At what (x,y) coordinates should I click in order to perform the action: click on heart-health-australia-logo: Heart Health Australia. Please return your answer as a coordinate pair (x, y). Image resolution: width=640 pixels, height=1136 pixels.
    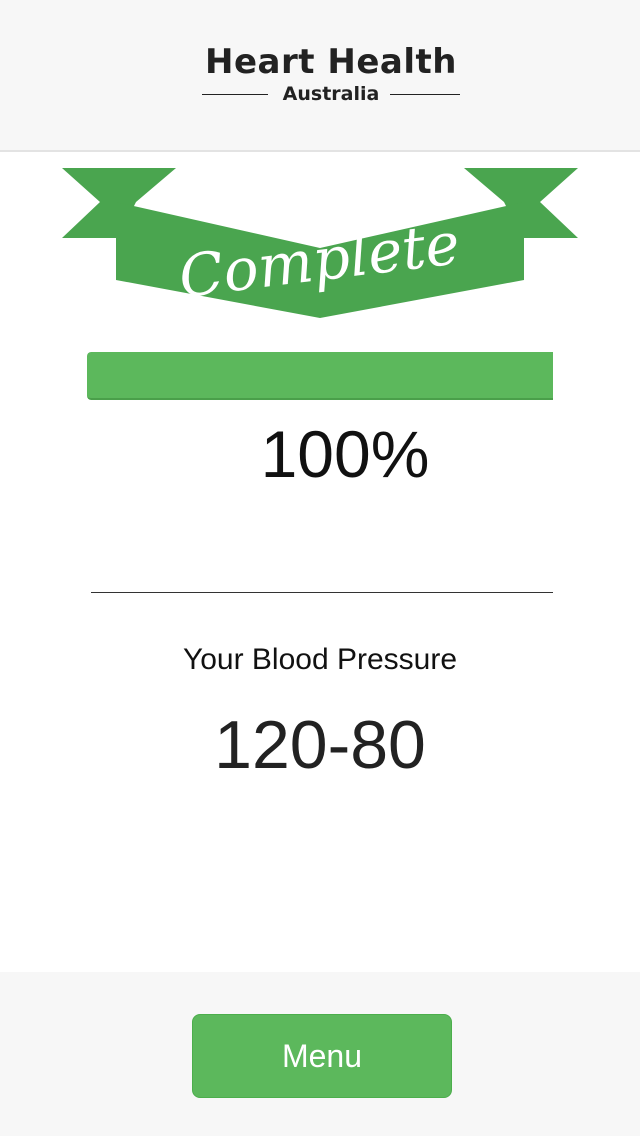
    Looking at the image, I should click on (320, 73).